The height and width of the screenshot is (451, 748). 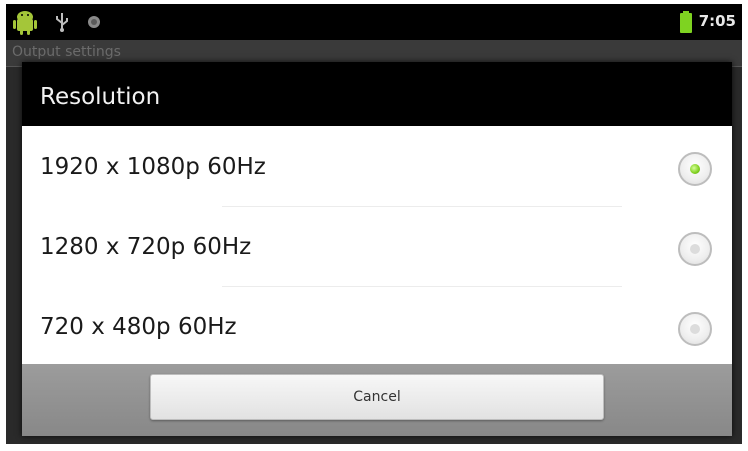 What do you see at coordinates (695, 169) in the screenshot?
I see `radio-button-checked` at bounding box center [695, 169].